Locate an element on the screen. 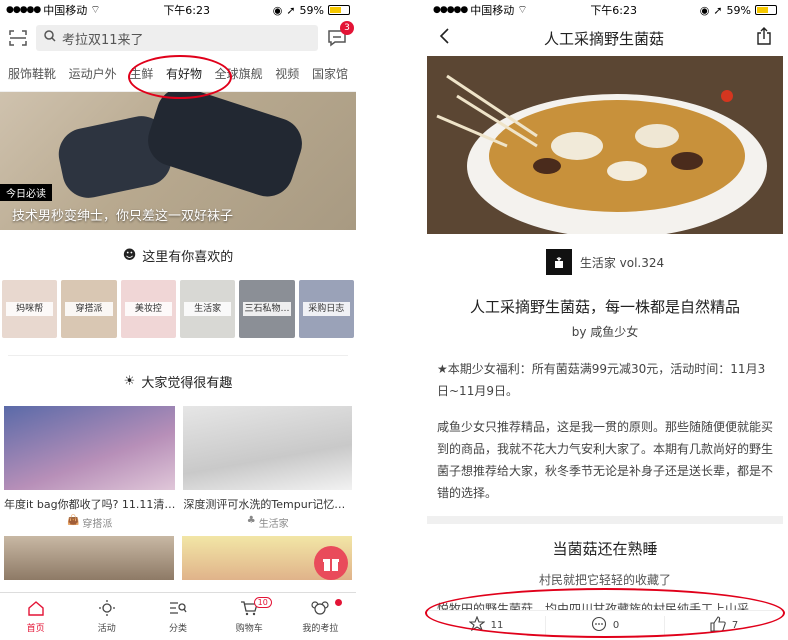  star-icon is located at coordinates (476, 625).